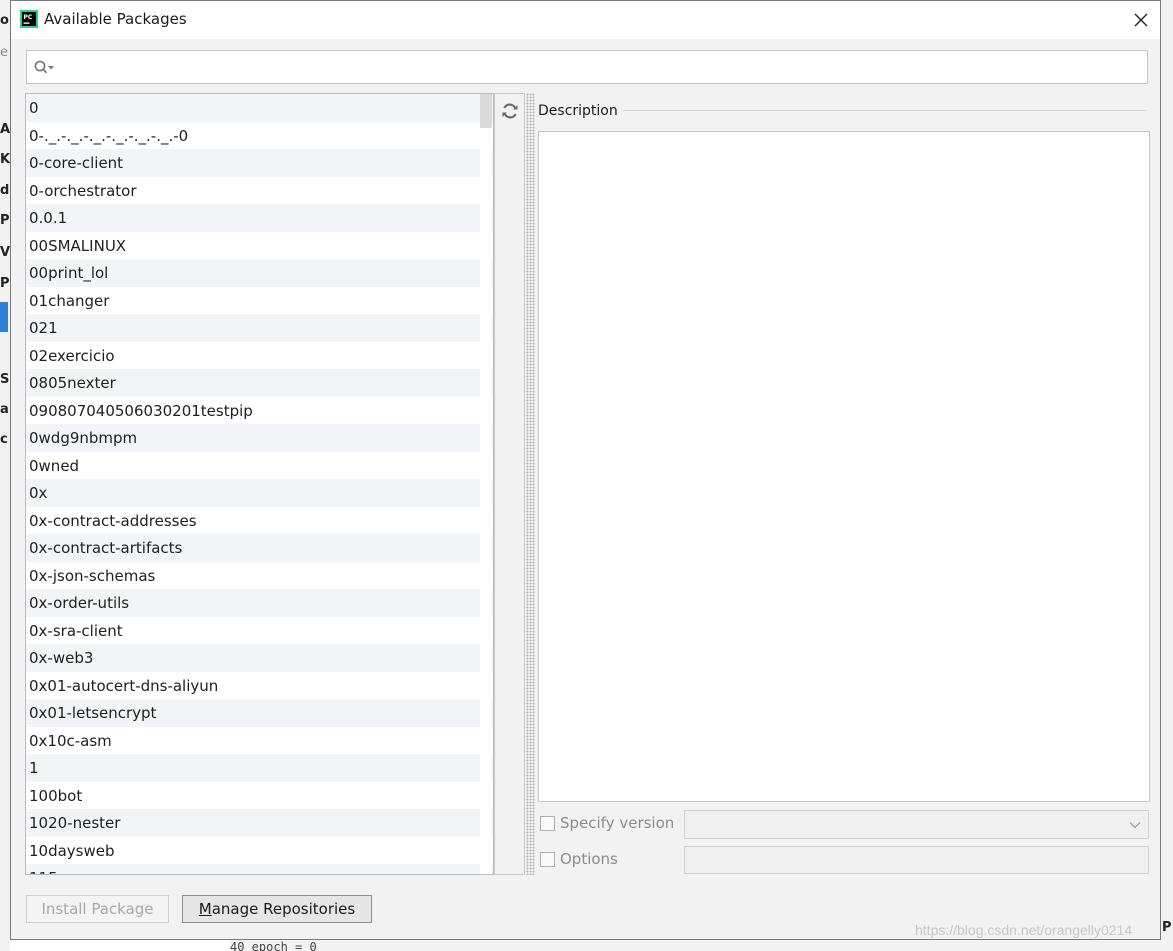 This screenshot has width=1173, height=951. What do you see at coordinates (547, 859) in the screenshot?
I see `options-checkbox` at bounding box center [547, 859].